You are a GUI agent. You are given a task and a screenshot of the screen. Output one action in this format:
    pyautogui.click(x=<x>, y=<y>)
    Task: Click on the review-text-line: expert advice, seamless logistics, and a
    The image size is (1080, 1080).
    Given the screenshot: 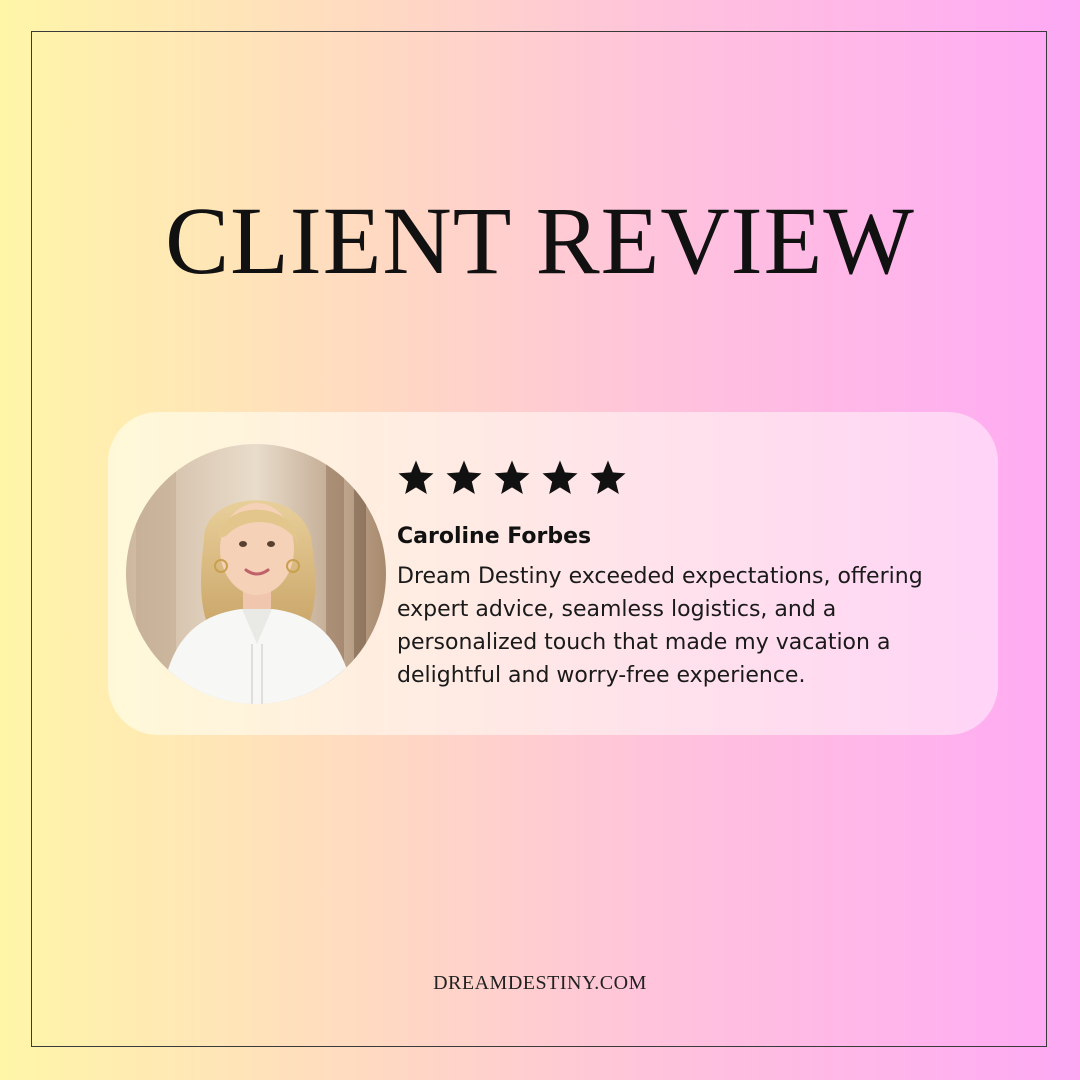 What is the action you would take?
    pyautogui.click(x=617, y=609)
    